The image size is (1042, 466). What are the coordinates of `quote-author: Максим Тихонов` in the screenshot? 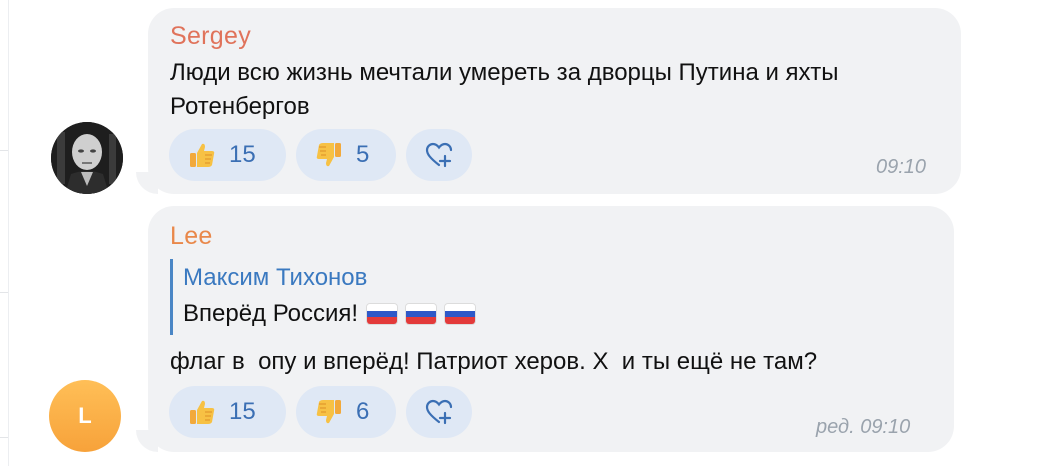 It's located at (275, 277).